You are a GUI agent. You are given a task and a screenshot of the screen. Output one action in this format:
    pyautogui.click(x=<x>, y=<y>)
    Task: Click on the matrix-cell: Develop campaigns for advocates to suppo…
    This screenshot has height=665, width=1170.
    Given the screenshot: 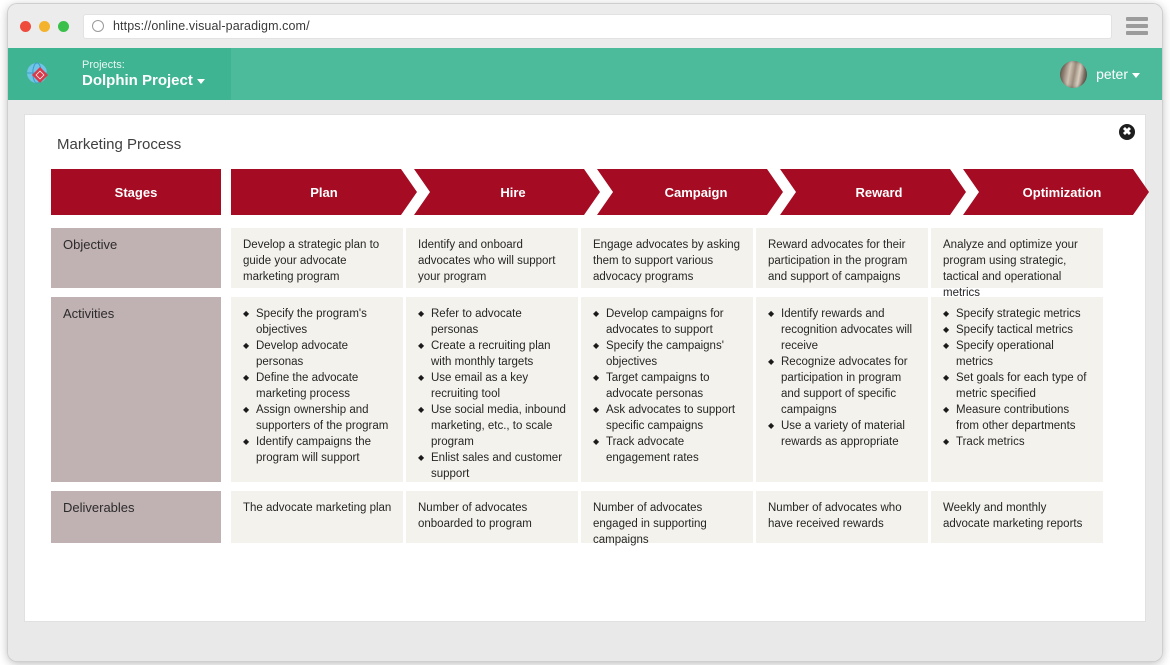 What is the action you would take?
    pyautogui.click(x=667, y=389)
    